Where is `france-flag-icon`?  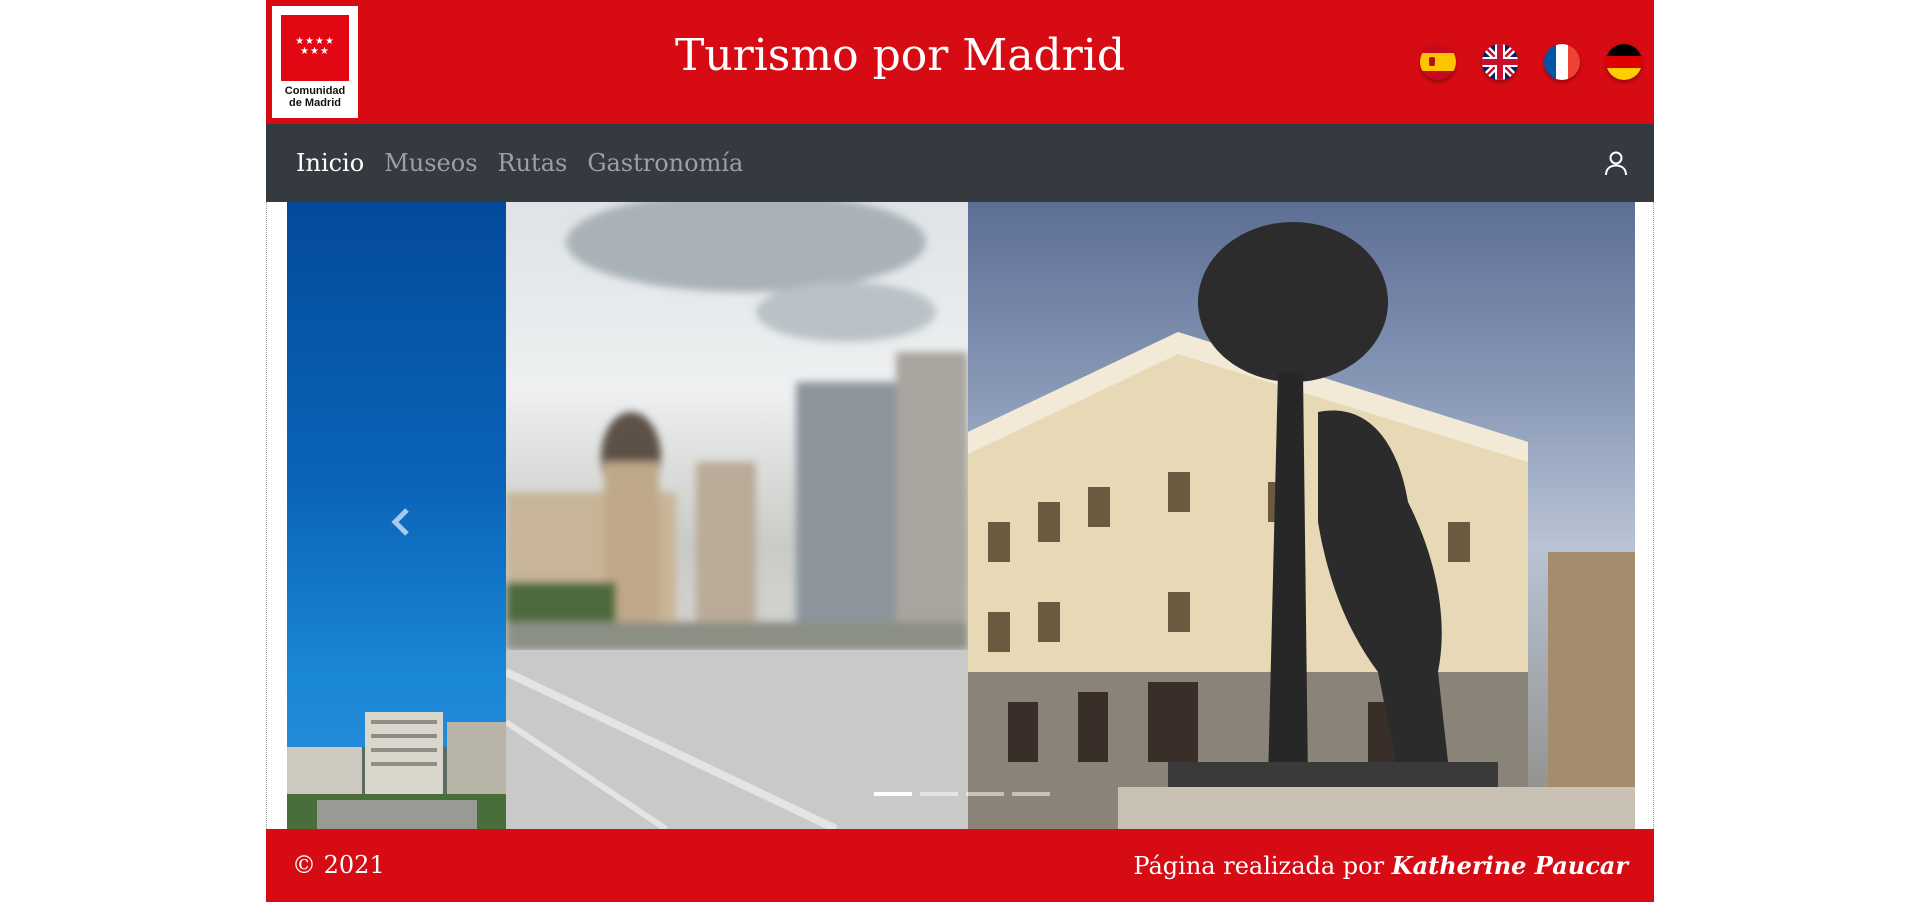 france-flag-icon is located at coordinates (1562, 62).